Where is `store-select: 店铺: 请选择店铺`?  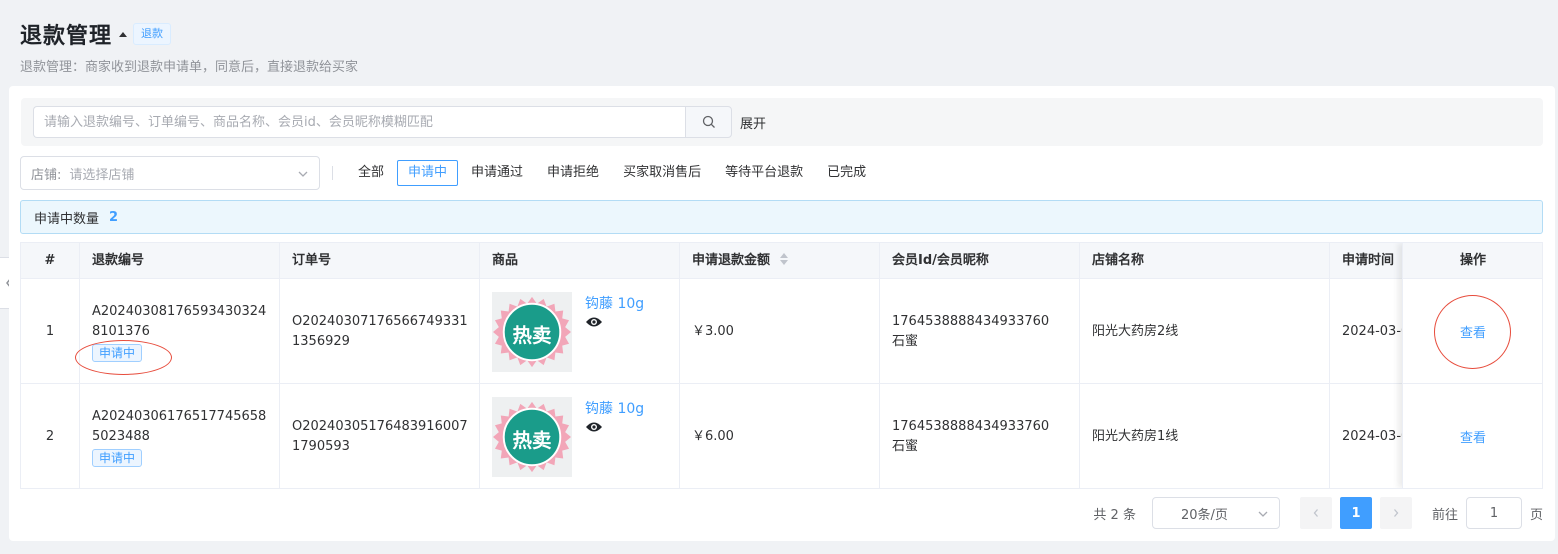 store-select: 店铺: 请选择店铺 is located at coordinates (170, 173).